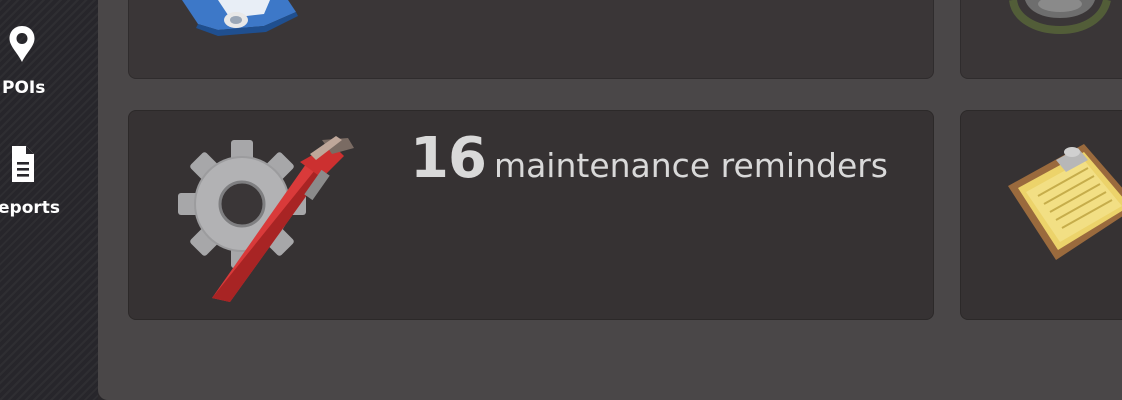 The width and height of the screenshot is (1122, 400). I want to click on maintenance-reminders-count: 16, so click(448, 158).